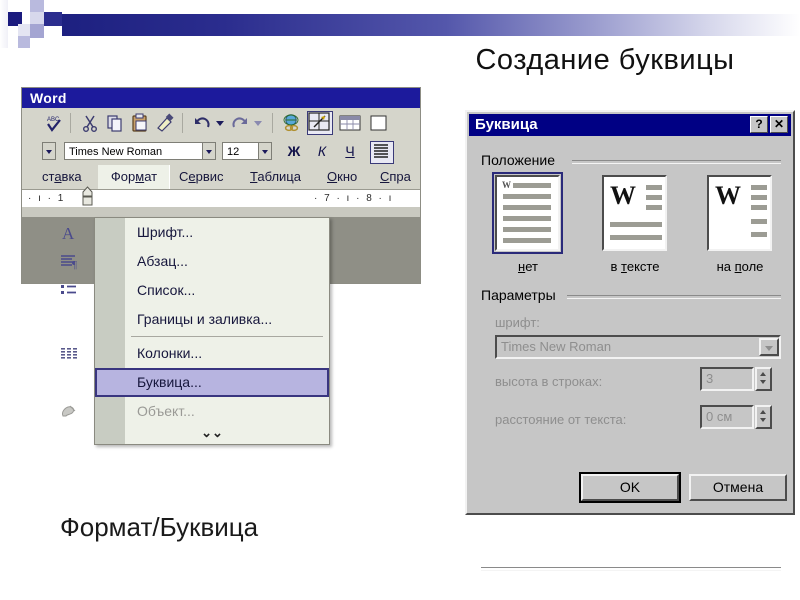  Describe the element at coordinates (209, 151) in the screenshot. I see `font-name-dropdown-arrow` at that location.